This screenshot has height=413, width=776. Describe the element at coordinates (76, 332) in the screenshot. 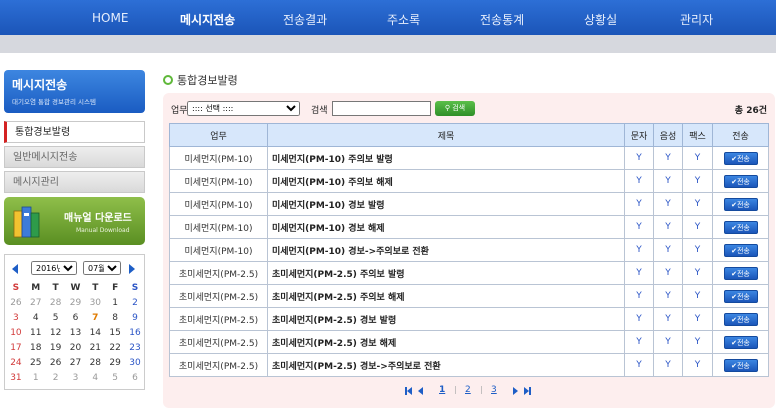

I see `calendar-day: 13` at that location.